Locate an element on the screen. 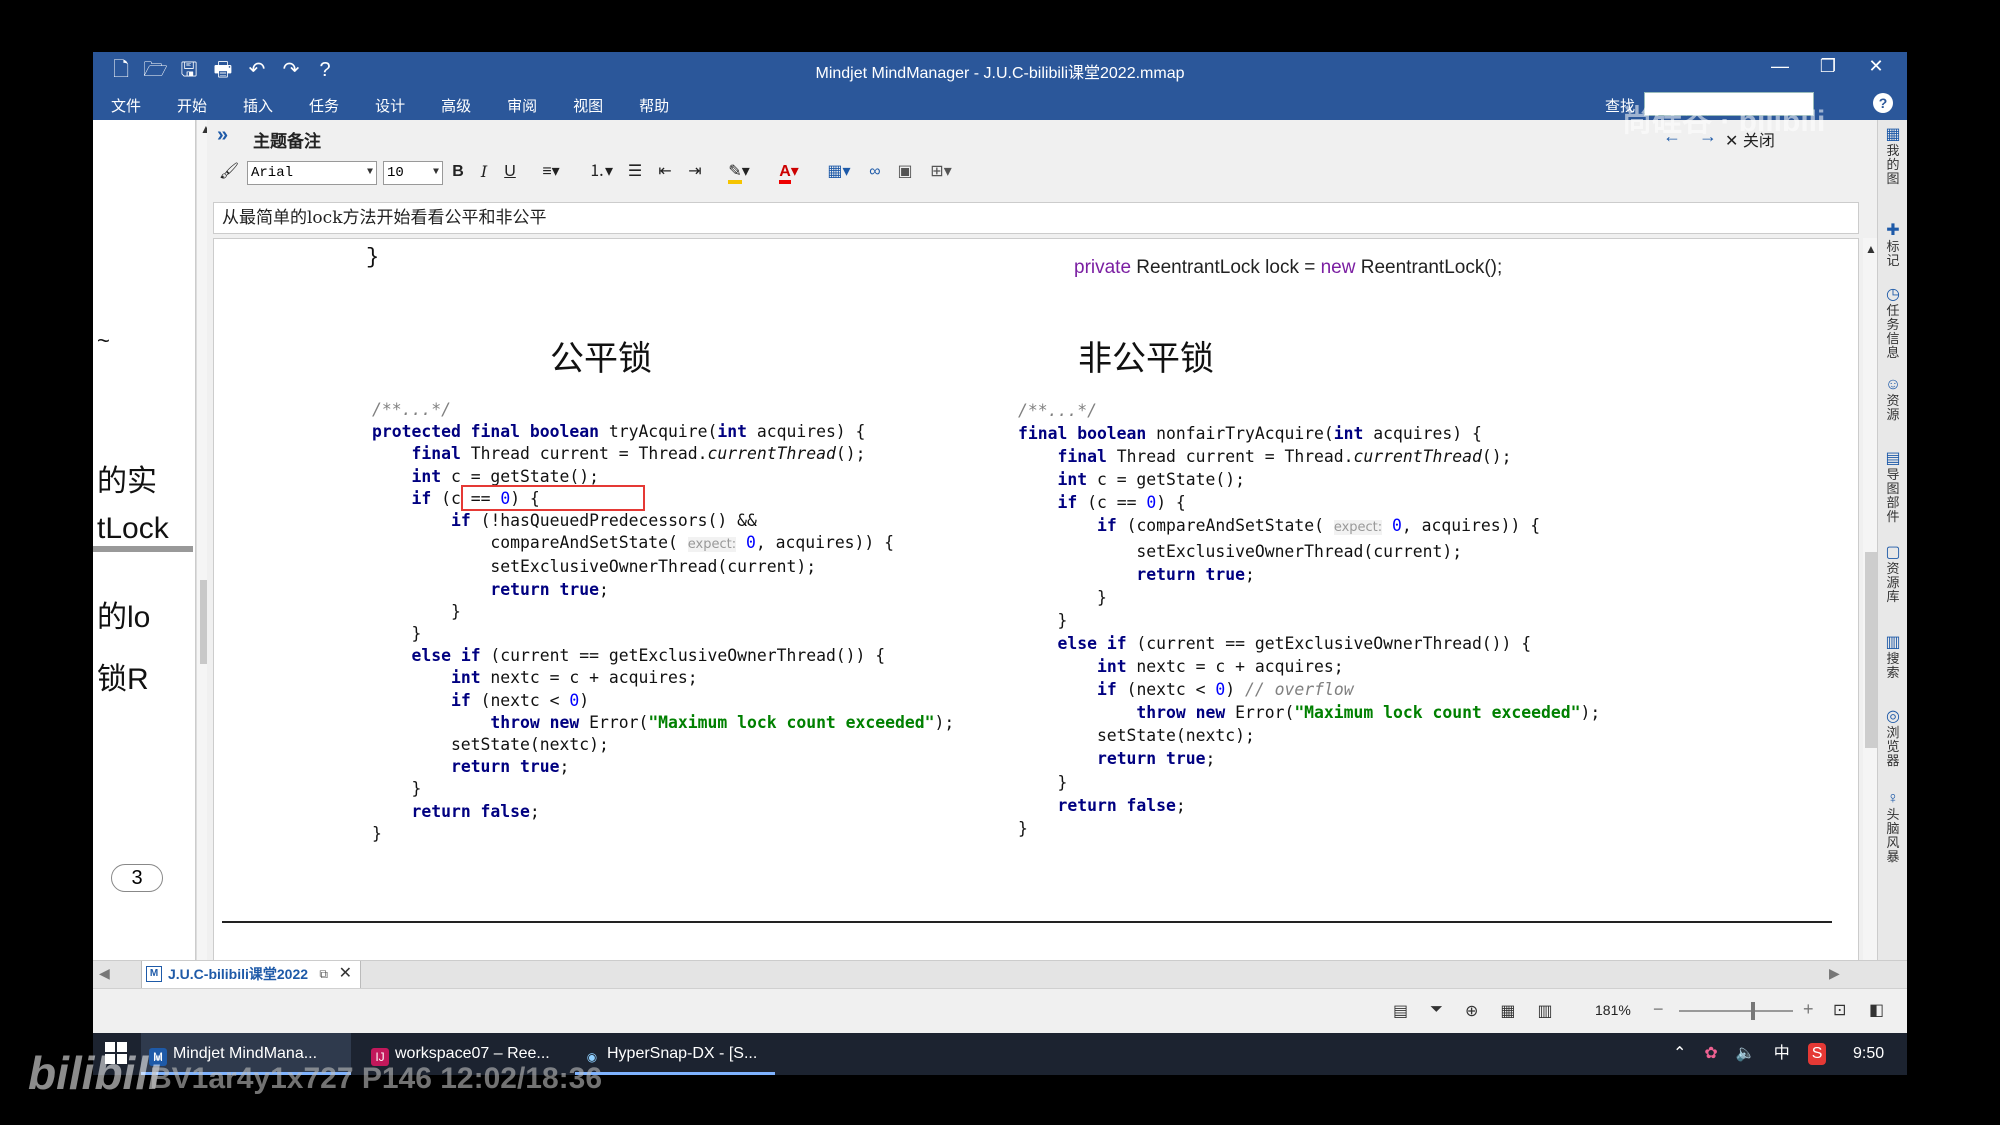 This screenshot has width=2000, height=1125. content-separator is located at coordinates (1027, 922).